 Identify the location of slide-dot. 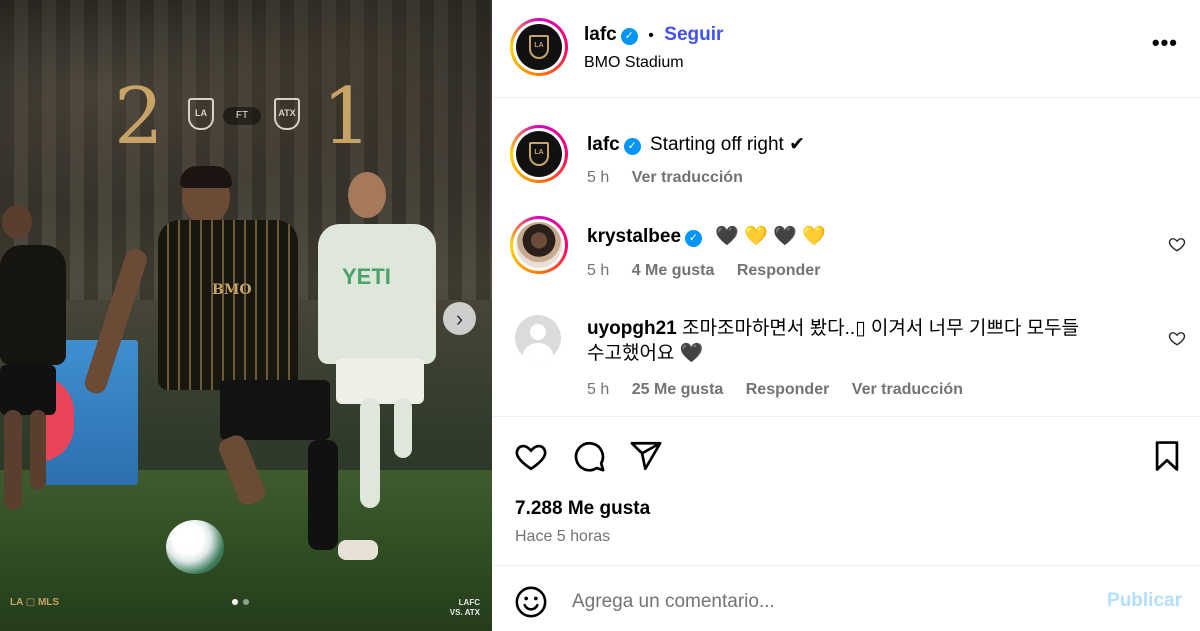
(246, 602).